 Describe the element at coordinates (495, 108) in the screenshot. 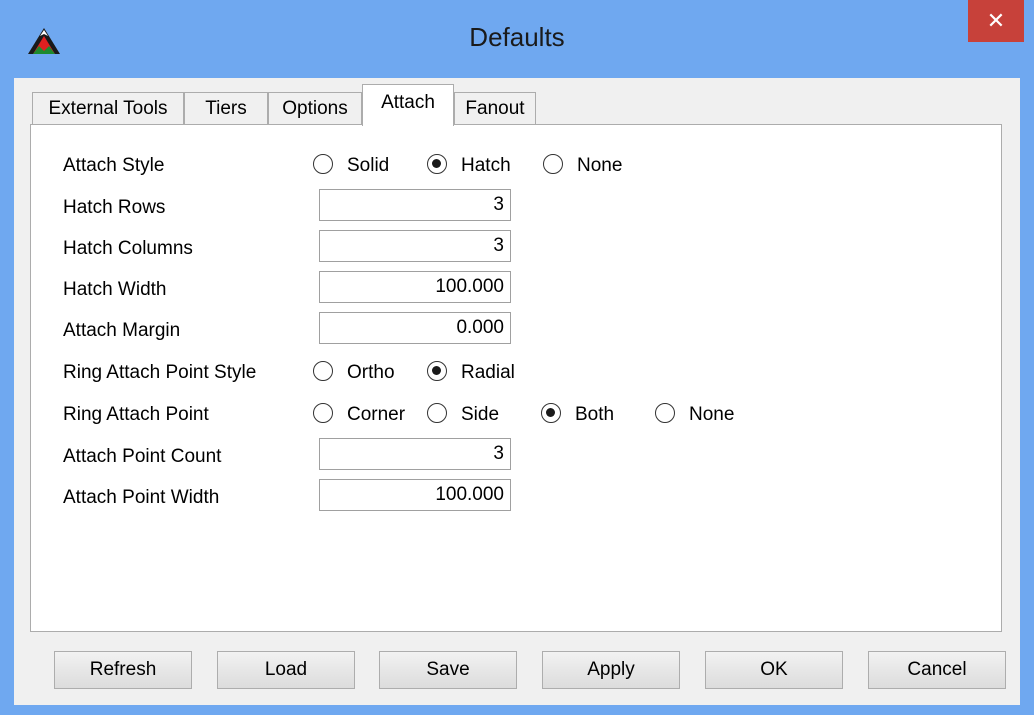

I see `tab-fanout: Fanout` at that location.